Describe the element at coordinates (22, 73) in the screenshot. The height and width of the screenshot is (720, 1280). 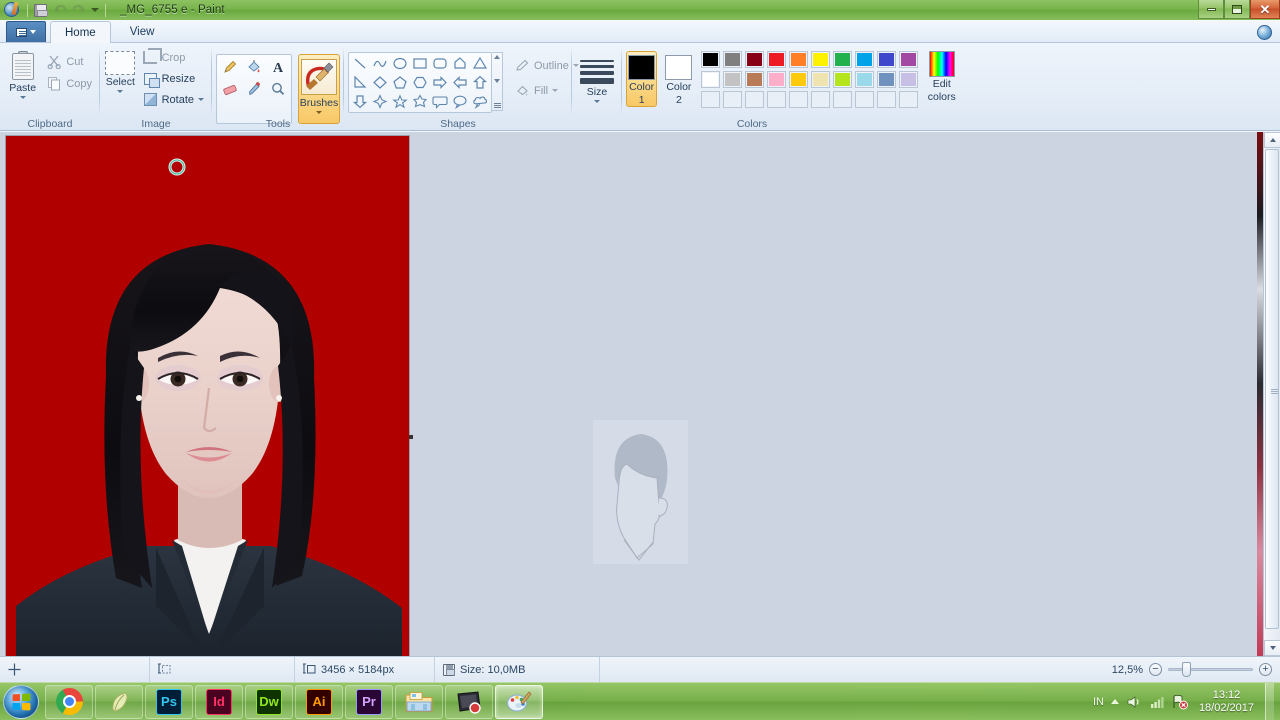
I see `paste-button: Paste` at that location.